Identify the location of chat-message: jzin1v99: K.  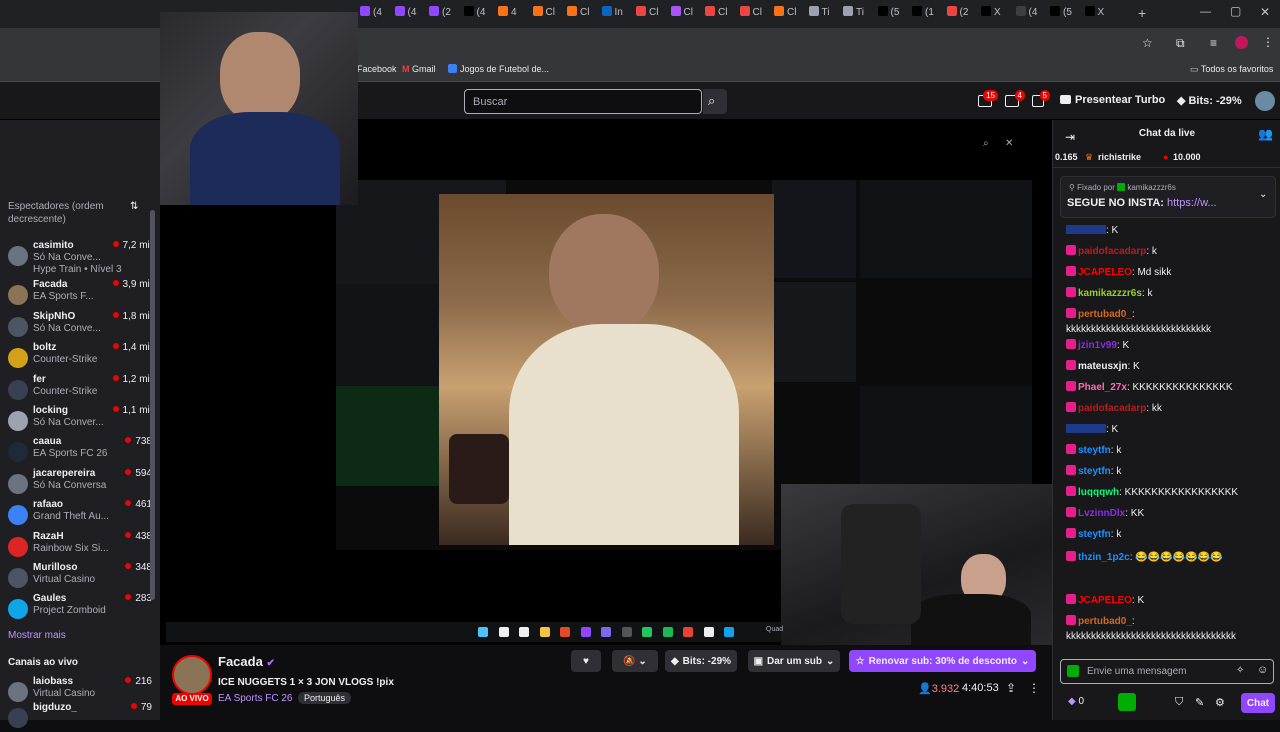
(1168, 345).